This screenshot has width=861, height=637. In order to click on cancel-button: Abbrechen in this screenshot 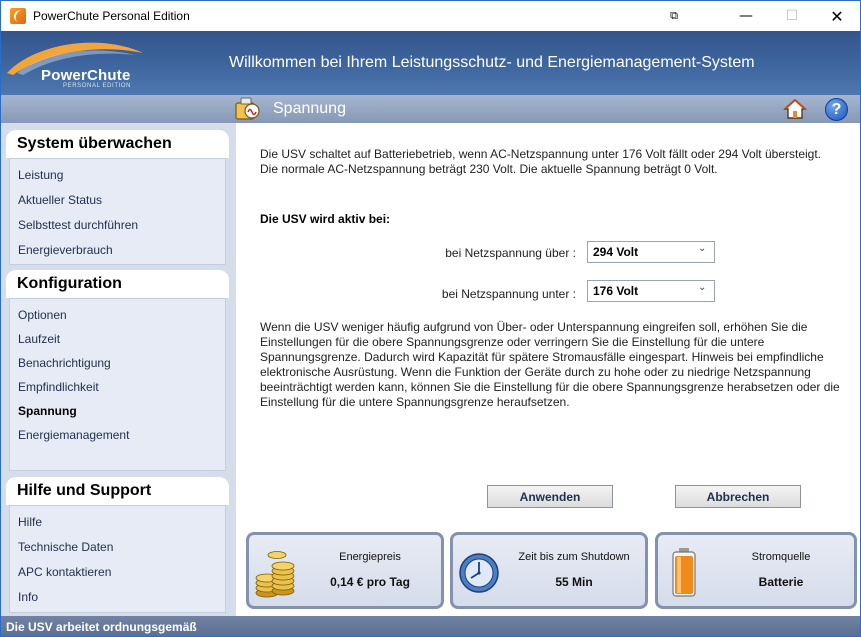, I will do `click(738, 496)`.